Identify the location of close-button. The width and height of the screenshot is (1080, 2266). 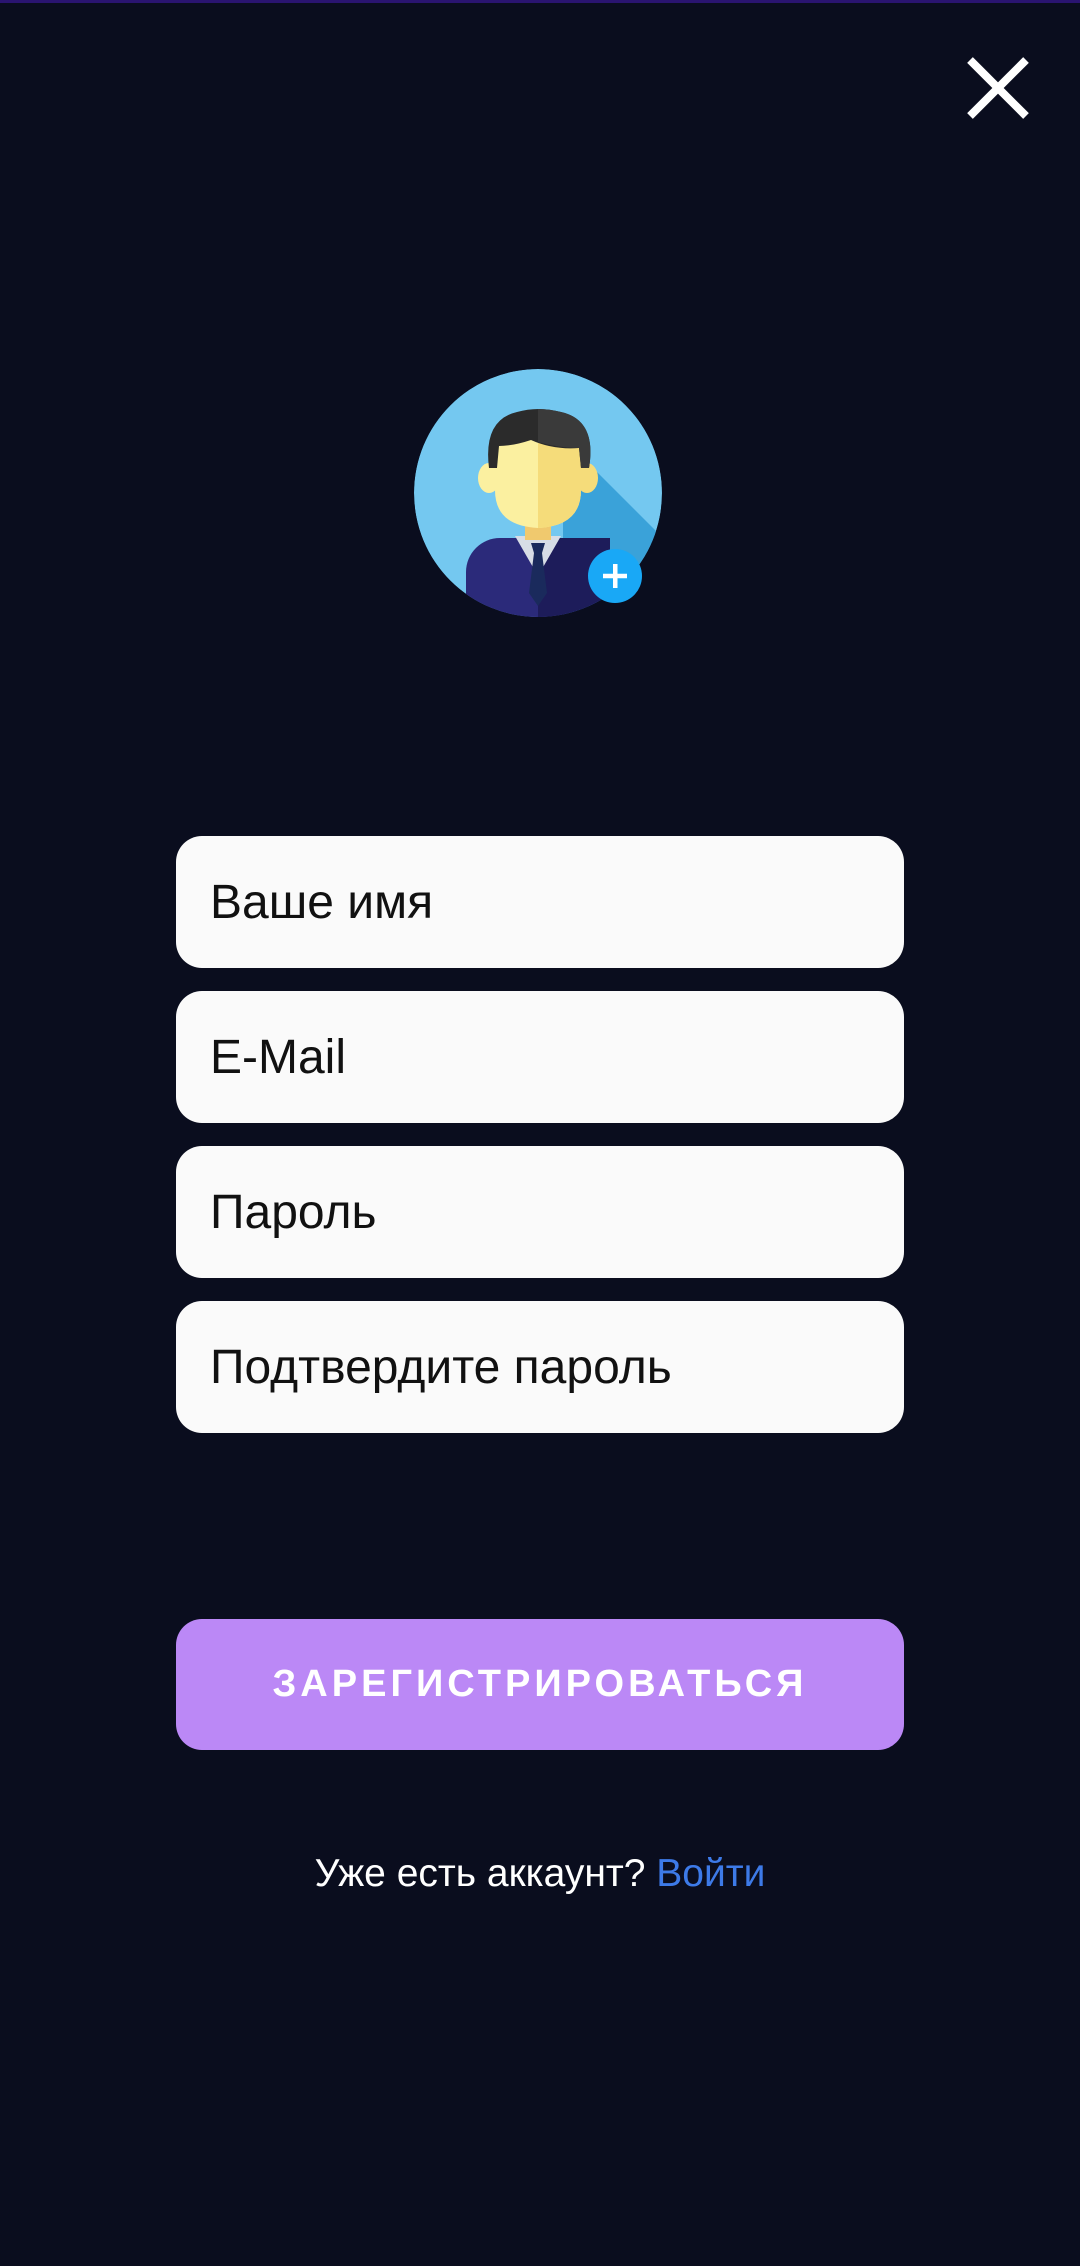
(998, 88).